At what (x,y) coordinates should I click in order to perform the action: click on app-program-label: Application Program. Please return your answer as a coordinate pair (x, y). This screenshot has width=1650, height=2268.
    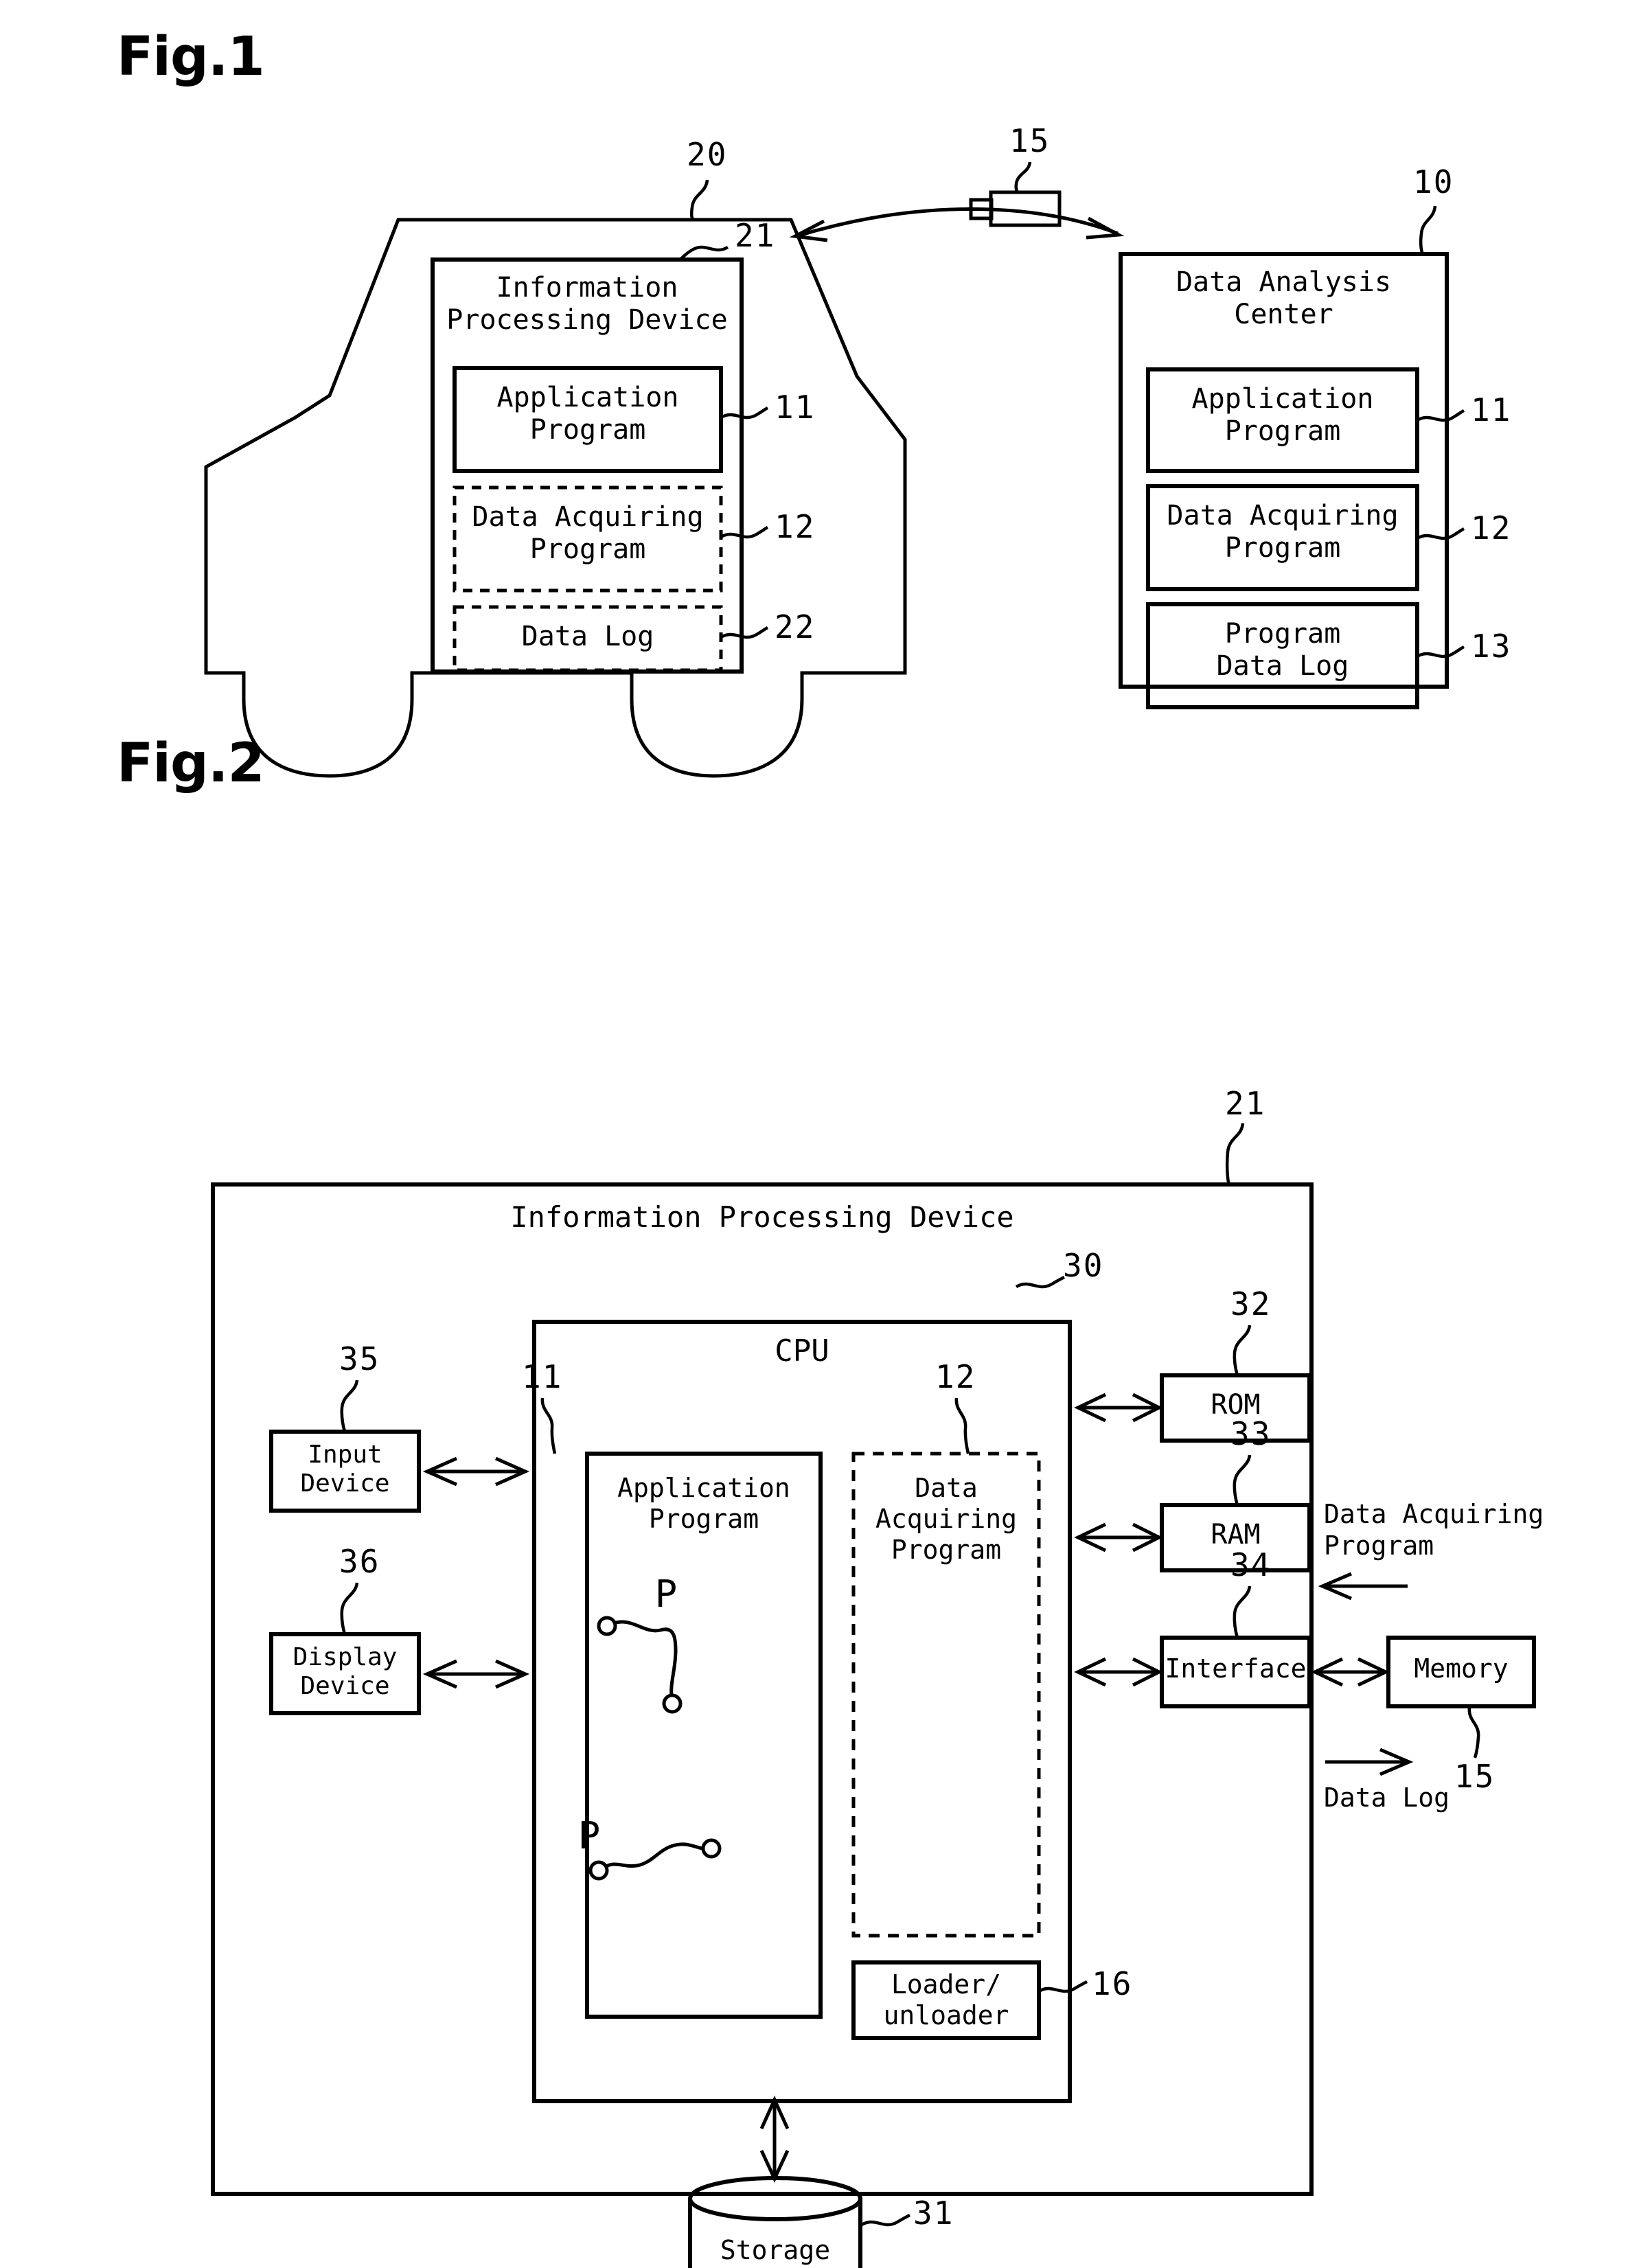
    Looking at the image, I should click on (703, 1504).